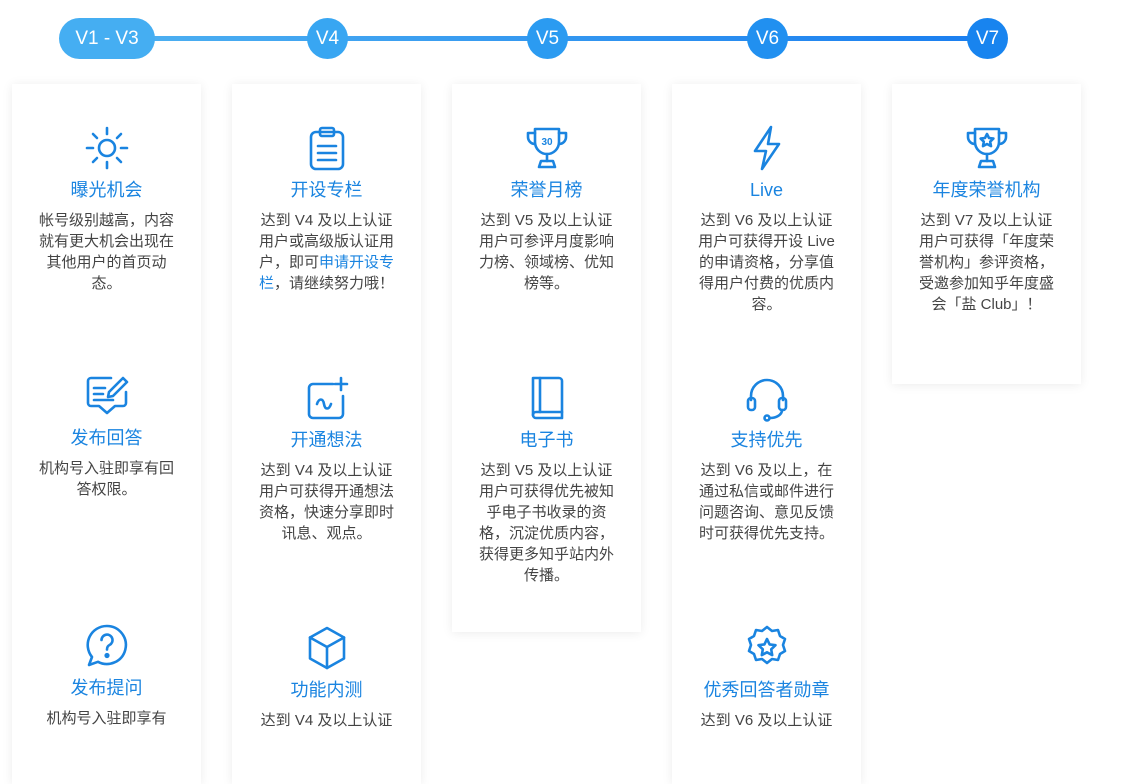 Image resolution: width=1131 pixels, height=784 pixels. What do you see at coordinates (766, 502) in the screenshot?
I see `feature-description: 达到 V6 及以上，在通过私信或邮件进行问题咨询、意见反馈时可获得优先支持。` at bounding box center [766, 502].